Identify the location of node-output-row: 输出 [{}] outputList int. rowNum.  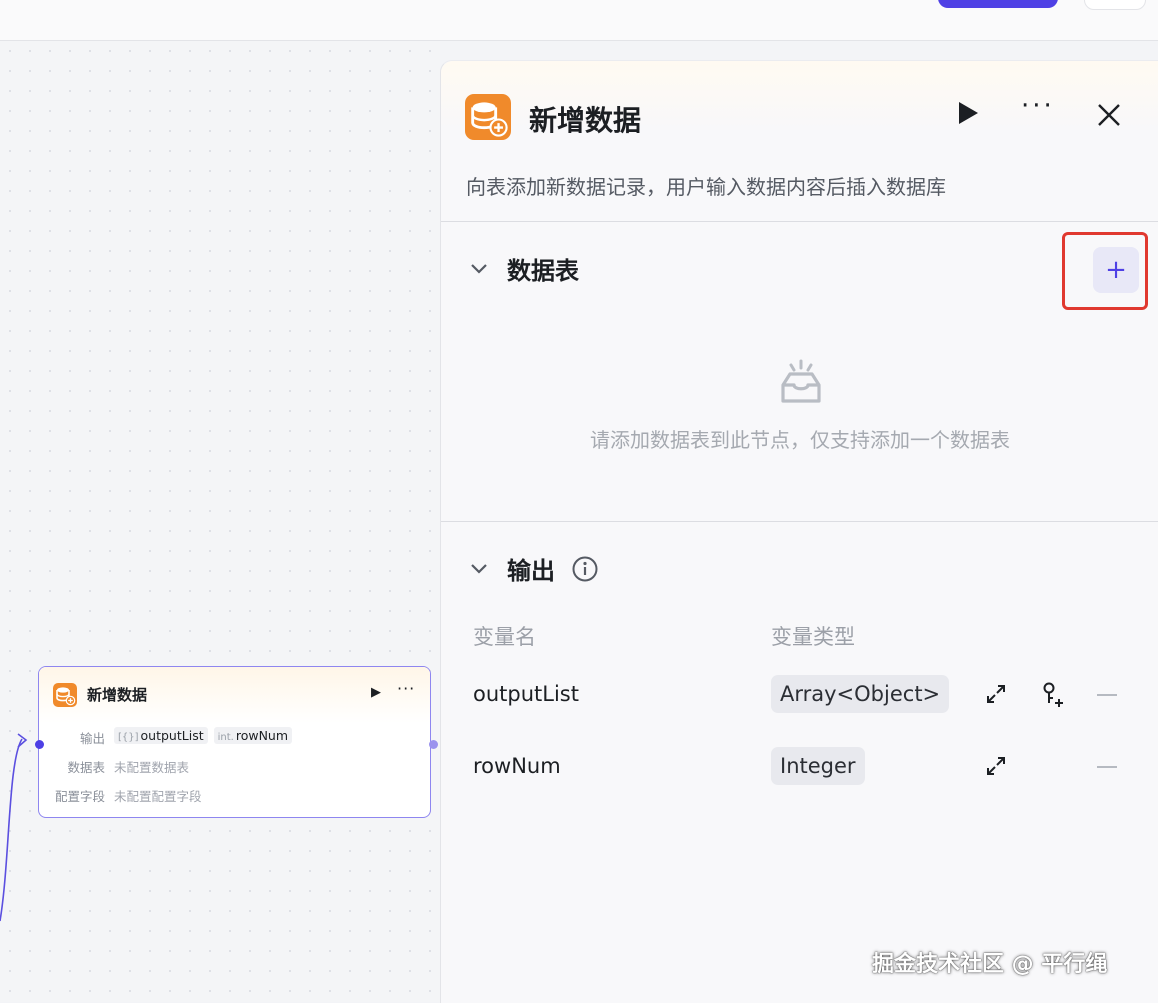
(234, 738).